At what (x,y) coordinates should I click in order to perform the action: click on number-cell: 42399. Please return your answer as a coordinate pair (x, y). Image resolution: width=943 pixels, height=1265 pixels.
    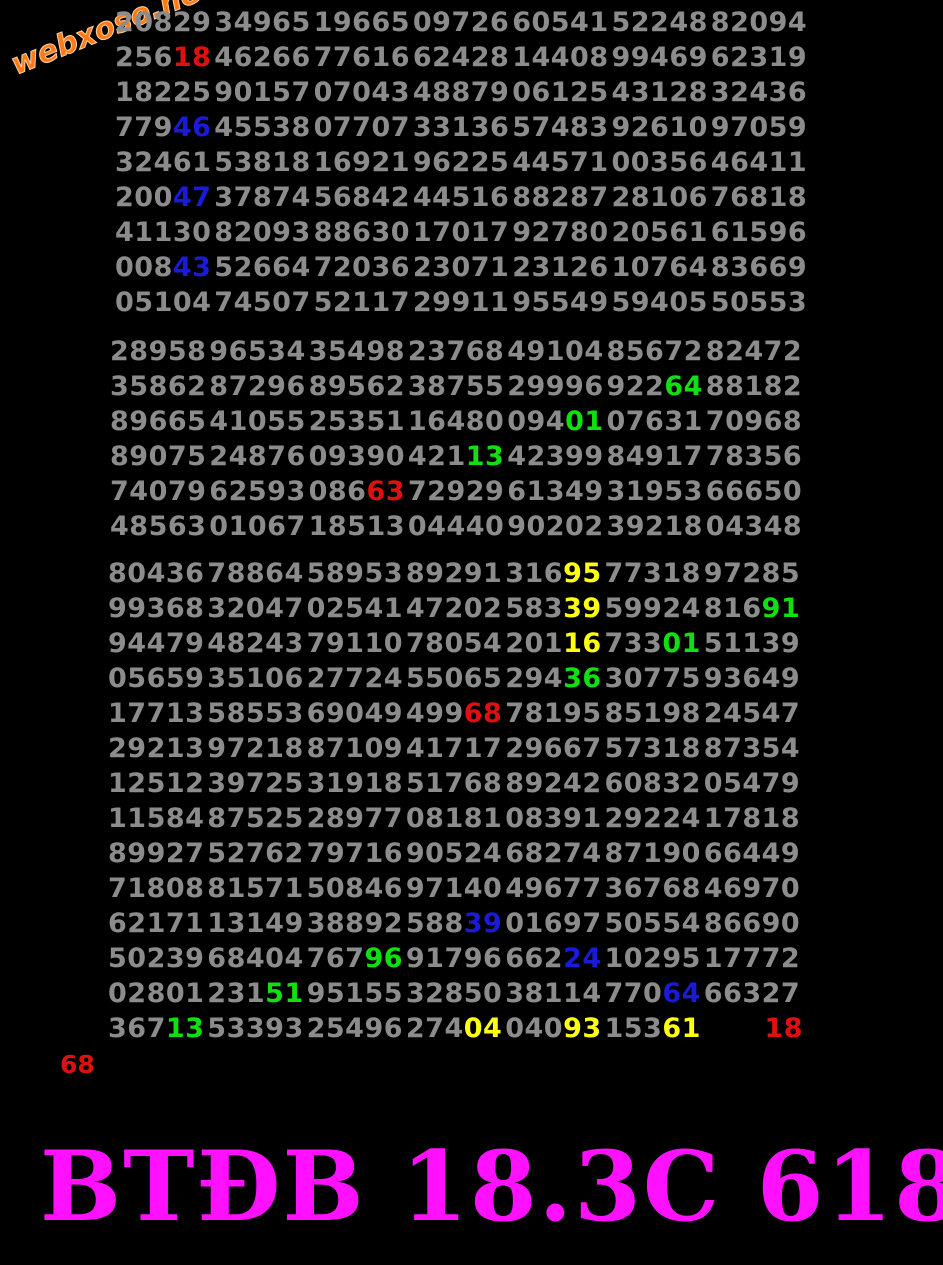
    Looking at the image, I should click on (555, 456).